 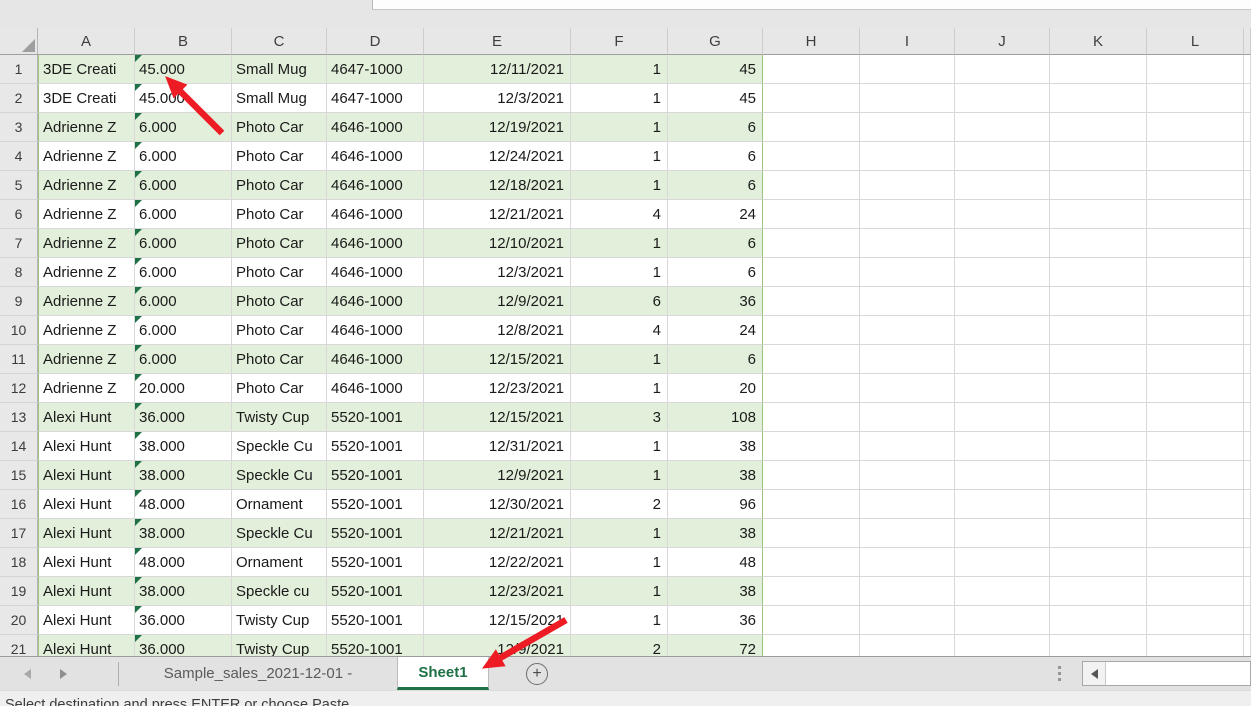 What do you see at coordinates (497, 98) in the screenshot?
I see `cell-E2: 12/3/2021` at bounding box center [497, 98].